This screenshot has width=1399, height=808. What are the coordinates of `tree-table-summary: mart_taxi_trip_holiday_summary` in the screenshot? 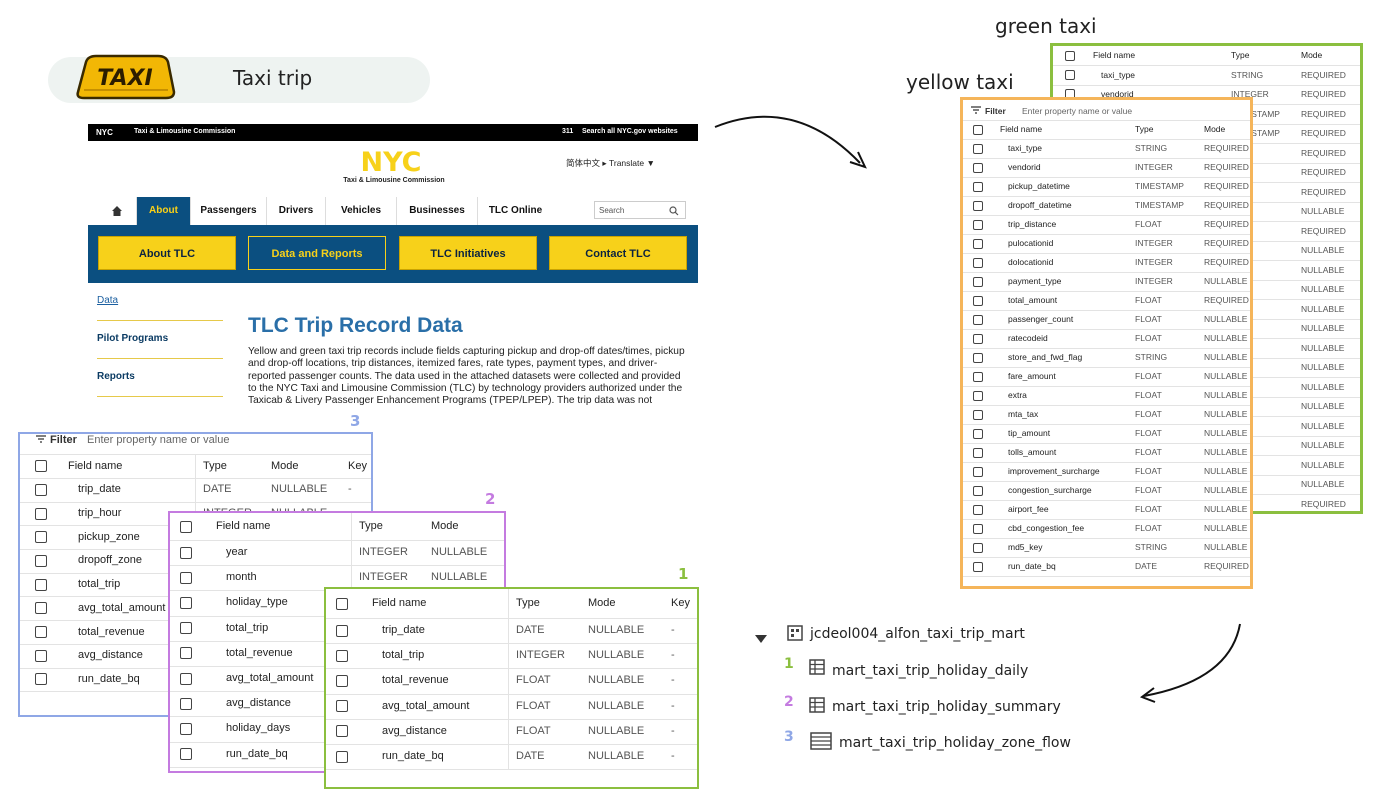 It's located at (946, 707).